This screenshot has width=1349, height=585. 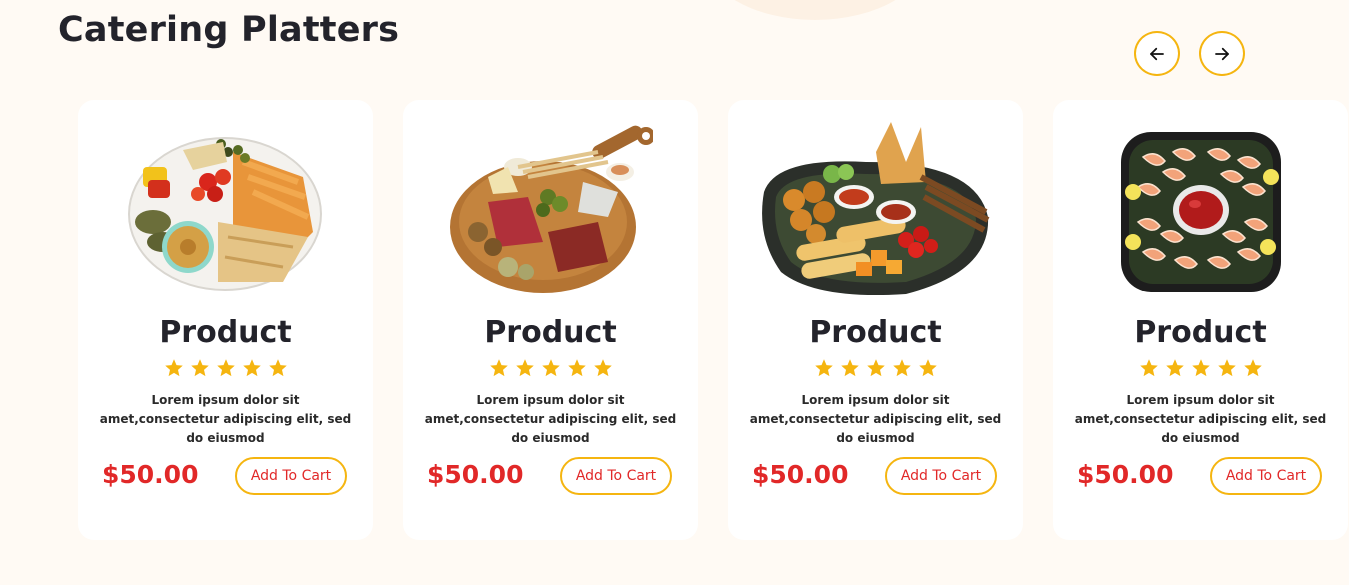 I want to click on carousel-prev-button, so click(x=1157, y=53).